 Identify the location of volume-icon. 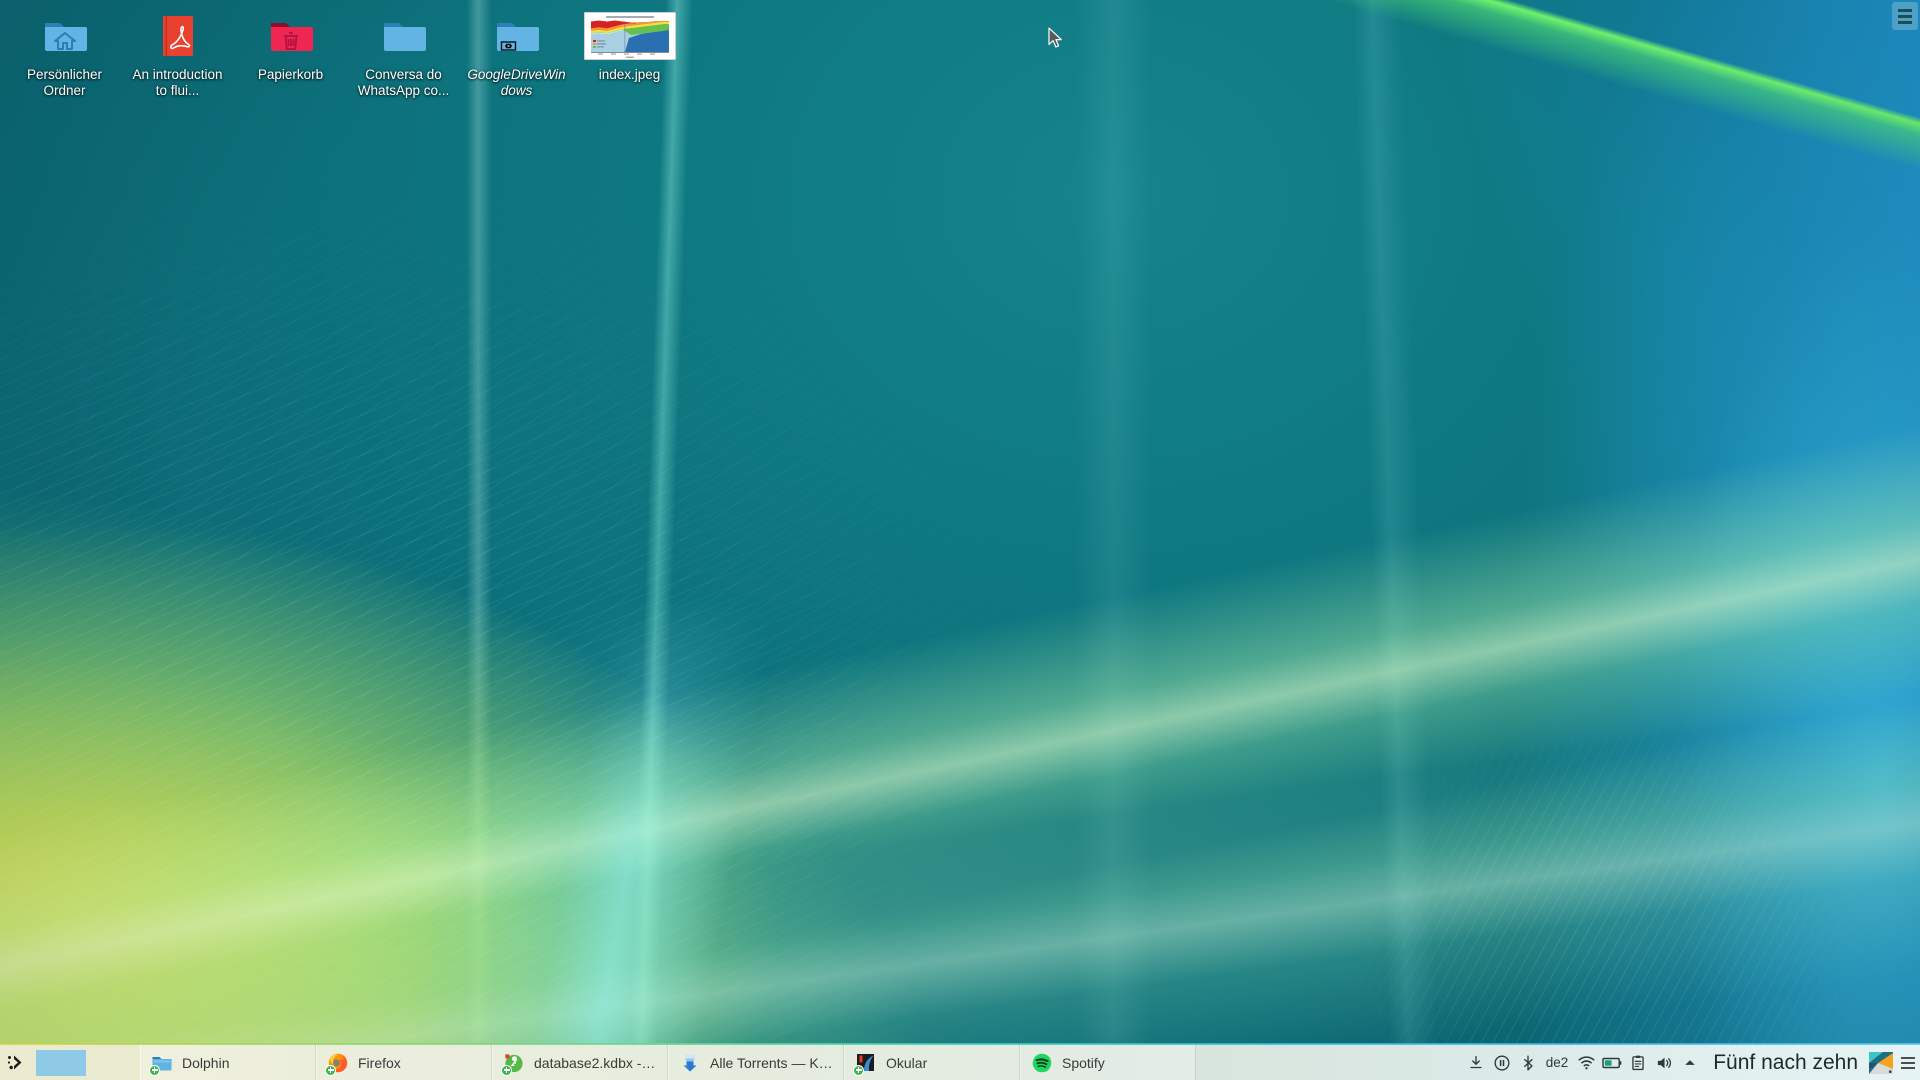
(1665, 1062).